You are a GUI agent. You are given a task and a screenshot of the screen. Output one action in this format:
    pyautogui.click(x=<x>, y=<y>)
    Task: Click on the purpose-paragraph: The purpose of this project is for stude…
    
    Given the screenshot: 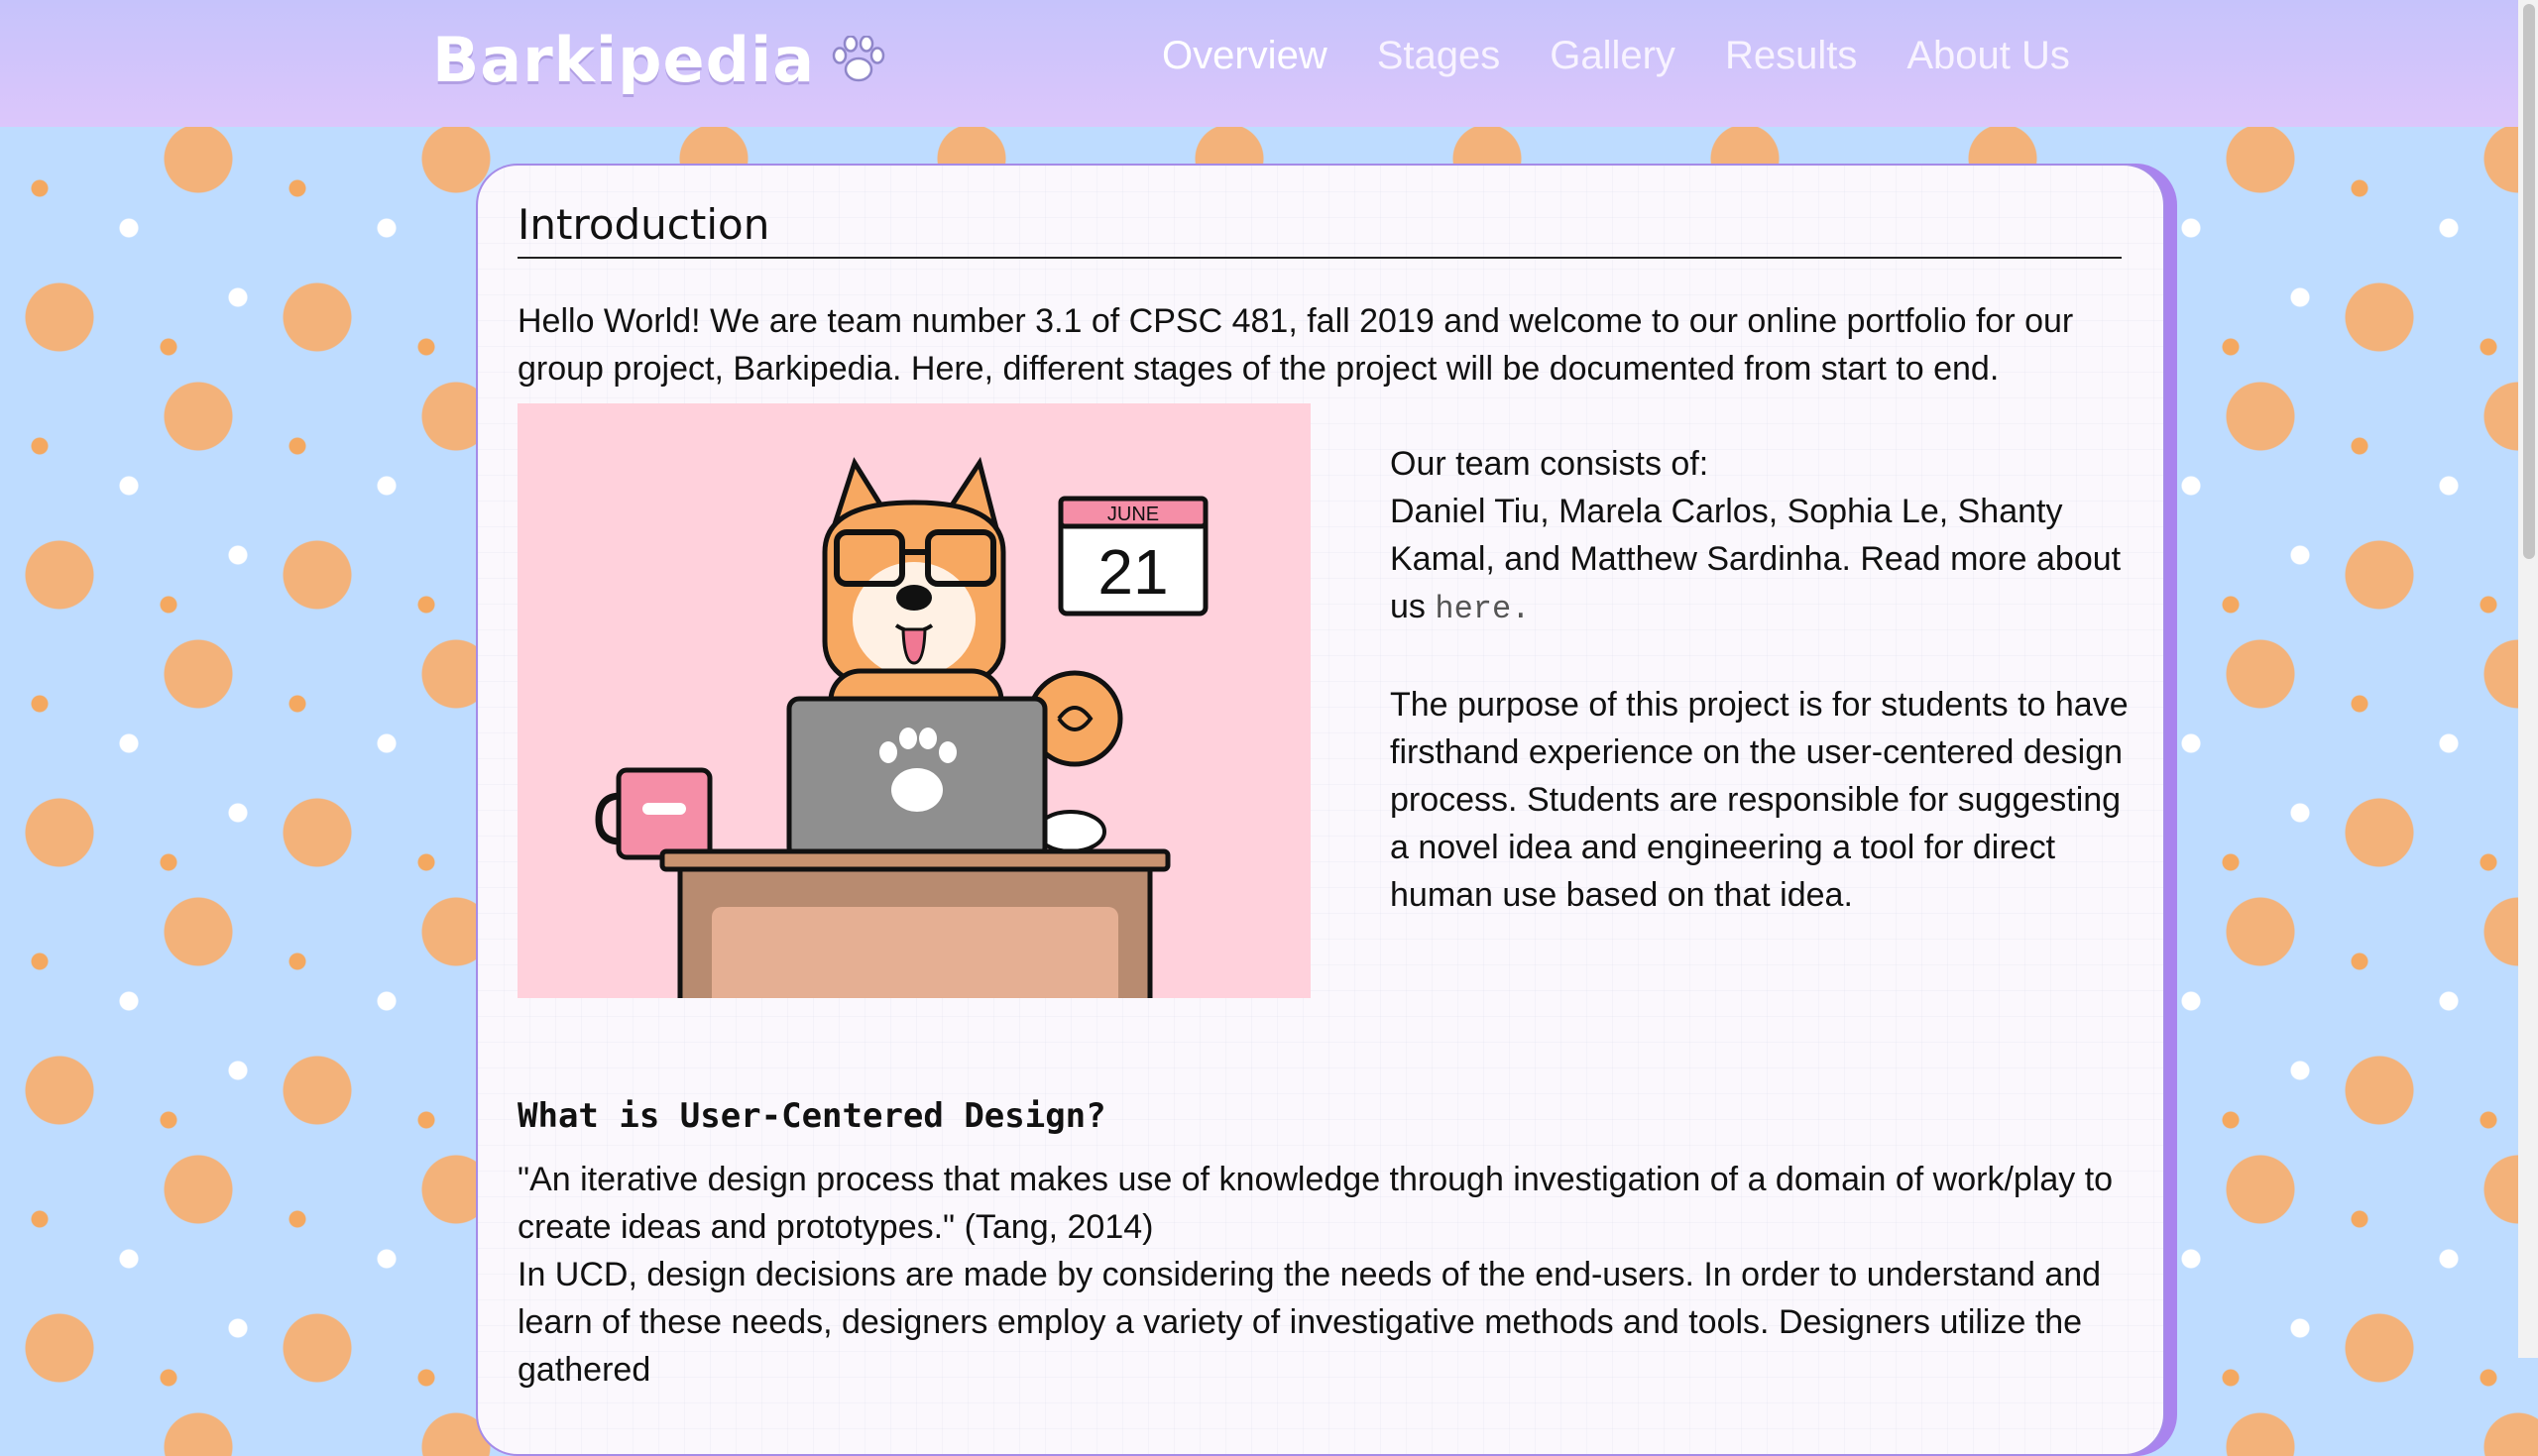 What is the action you would take?
    pyautogui.click(x=1759, y=800)
    